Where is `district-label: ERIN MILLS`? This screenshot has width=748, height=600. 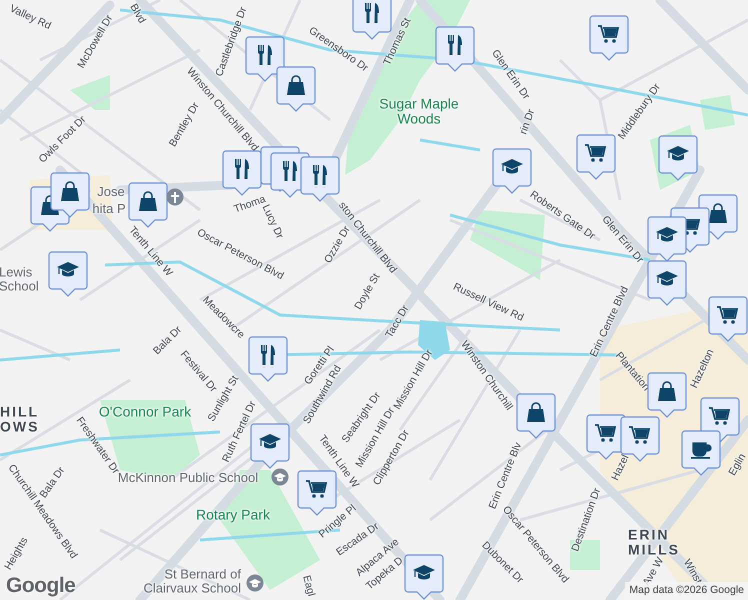
district-label: ERIN MILLS is located at coordinates (654, 543).